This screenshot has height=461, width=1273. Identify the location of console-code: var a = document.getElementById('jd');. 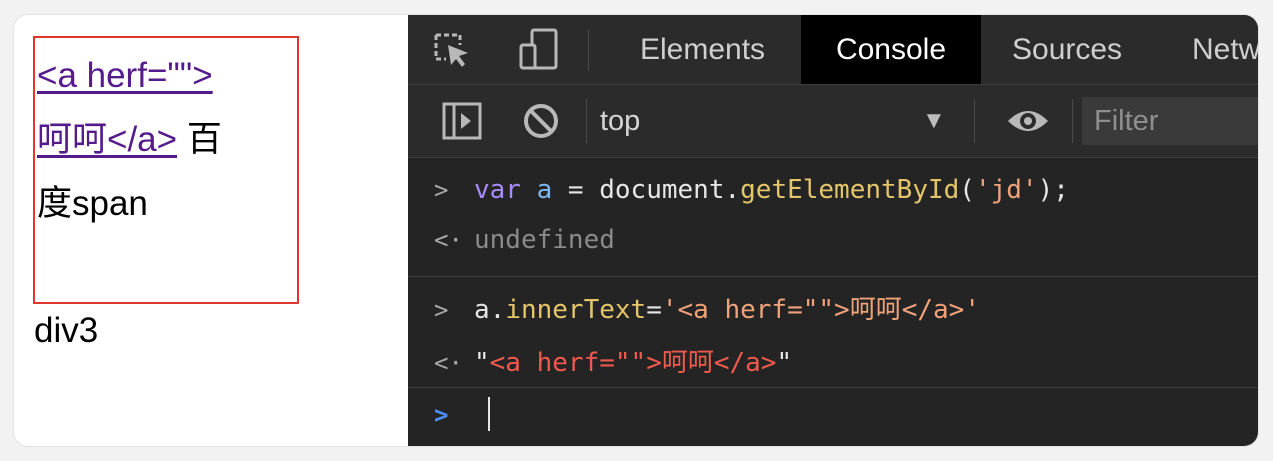
(771, 190).